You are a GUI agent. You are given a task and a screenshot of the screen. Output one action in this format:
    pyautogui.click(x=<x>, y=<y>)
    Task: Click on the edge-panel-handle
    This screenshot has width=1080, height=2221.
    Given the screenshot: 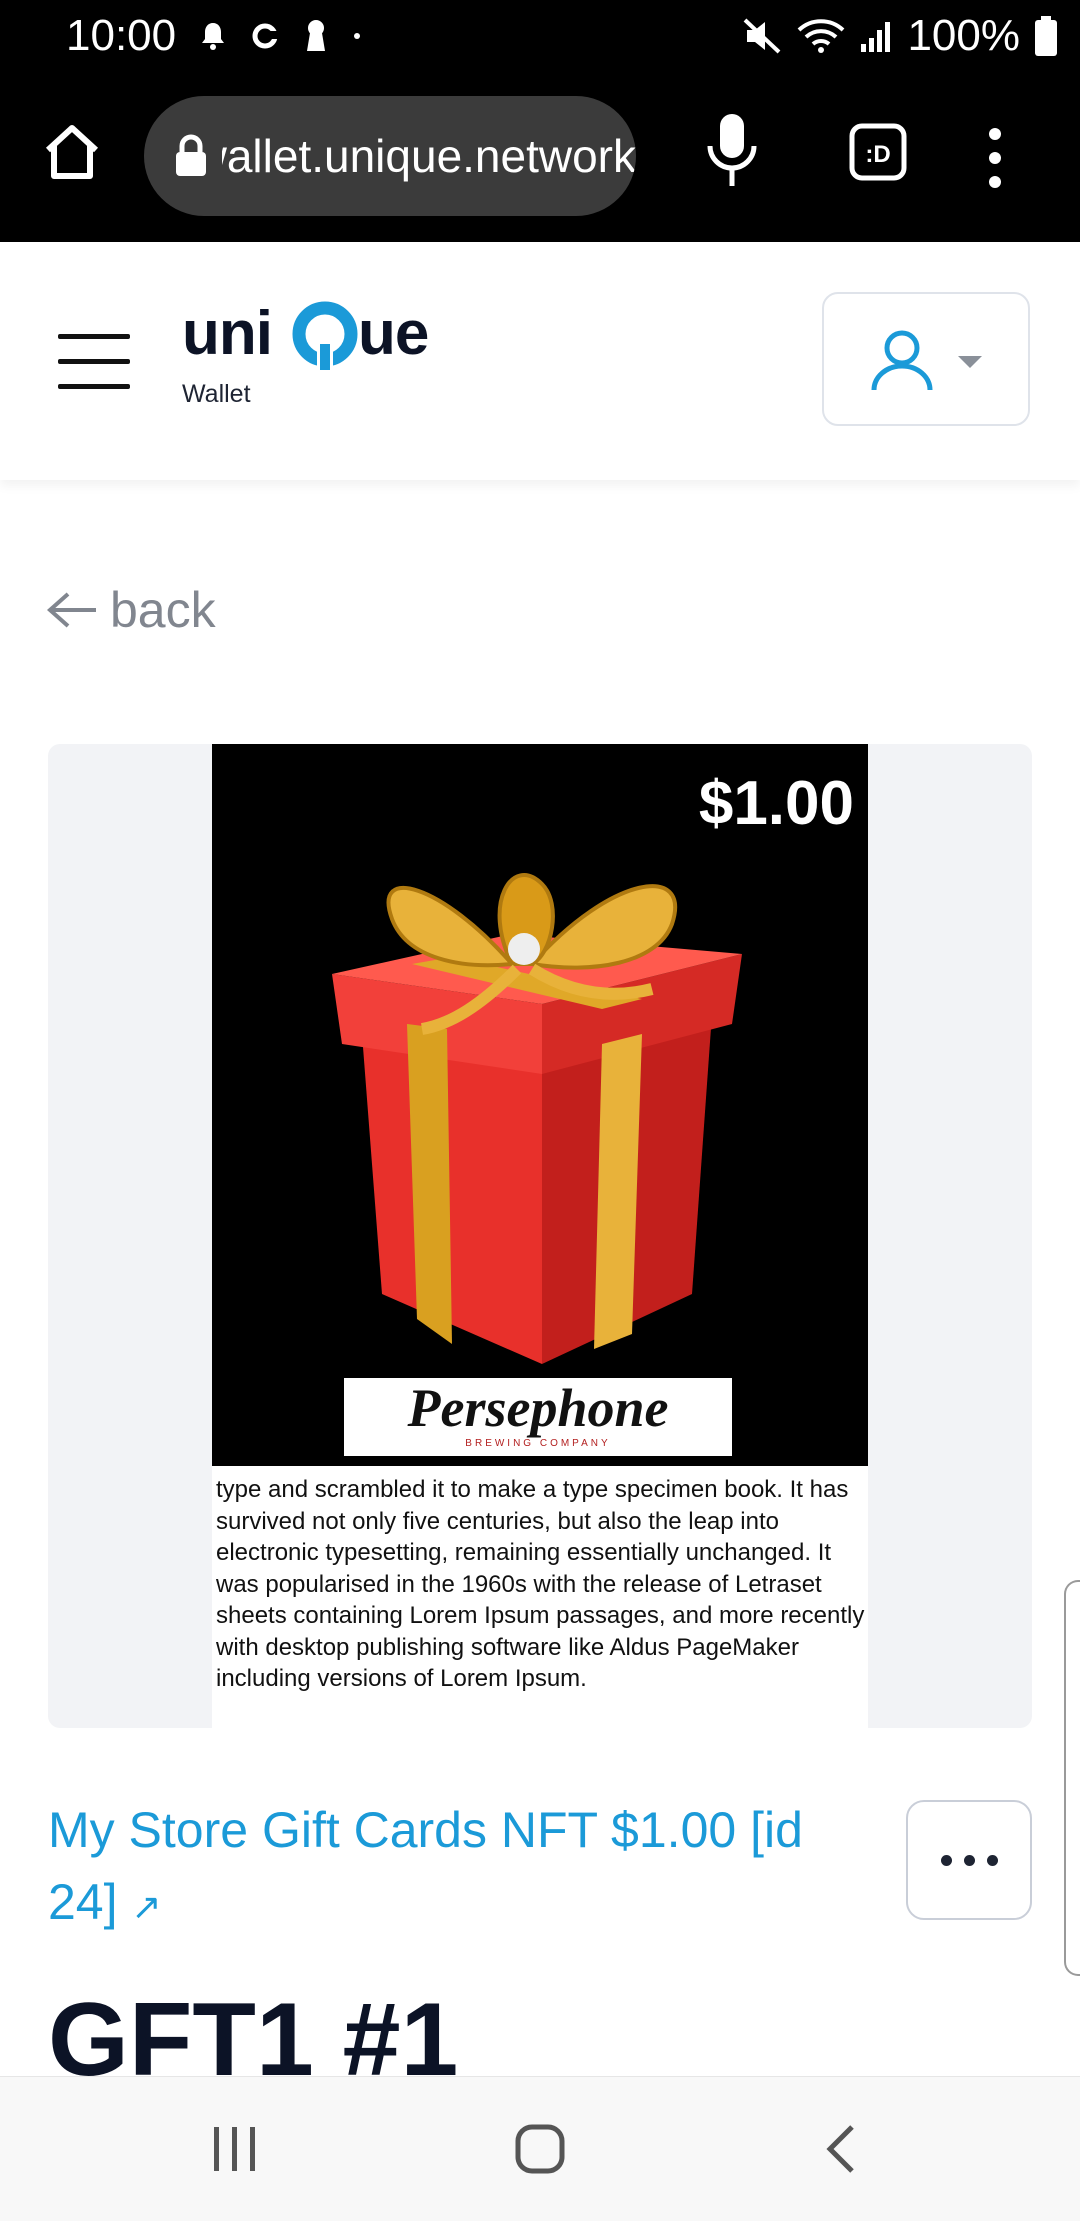 What is the action you would take?
    pyautogui.click(x=1072, y=1778)
    